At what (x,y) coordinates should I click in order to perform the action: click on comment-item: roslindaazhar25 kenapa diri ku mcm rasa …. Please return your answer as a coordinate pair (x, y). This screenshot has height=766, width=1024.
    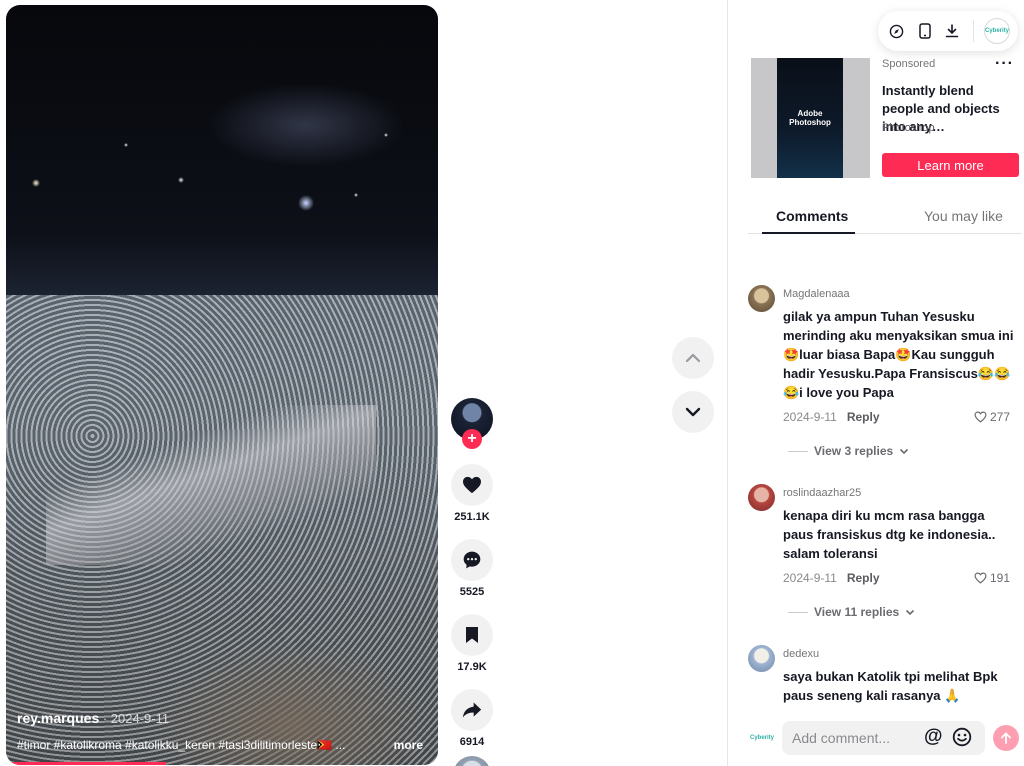
    Looking at the image, I should click on (883, 554).